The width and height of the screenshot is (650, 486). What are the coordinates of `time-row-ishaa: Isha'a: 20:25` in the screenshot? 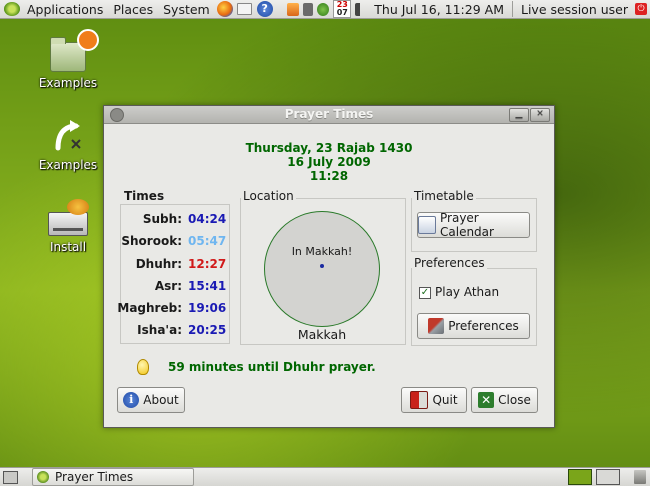 It's located at (176, 333).